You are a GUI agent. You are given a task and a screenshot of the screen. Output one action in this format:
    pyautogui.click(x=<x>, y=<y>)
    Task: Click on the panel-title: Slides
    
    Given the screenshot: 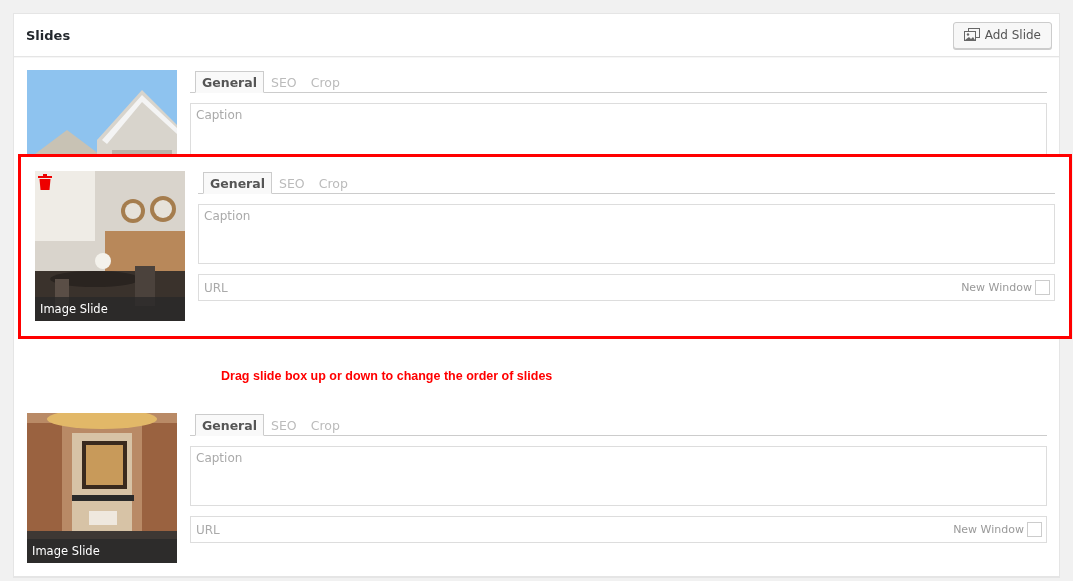 What is the action you would take?
    pyautogui.click(x=48, y=35)
    